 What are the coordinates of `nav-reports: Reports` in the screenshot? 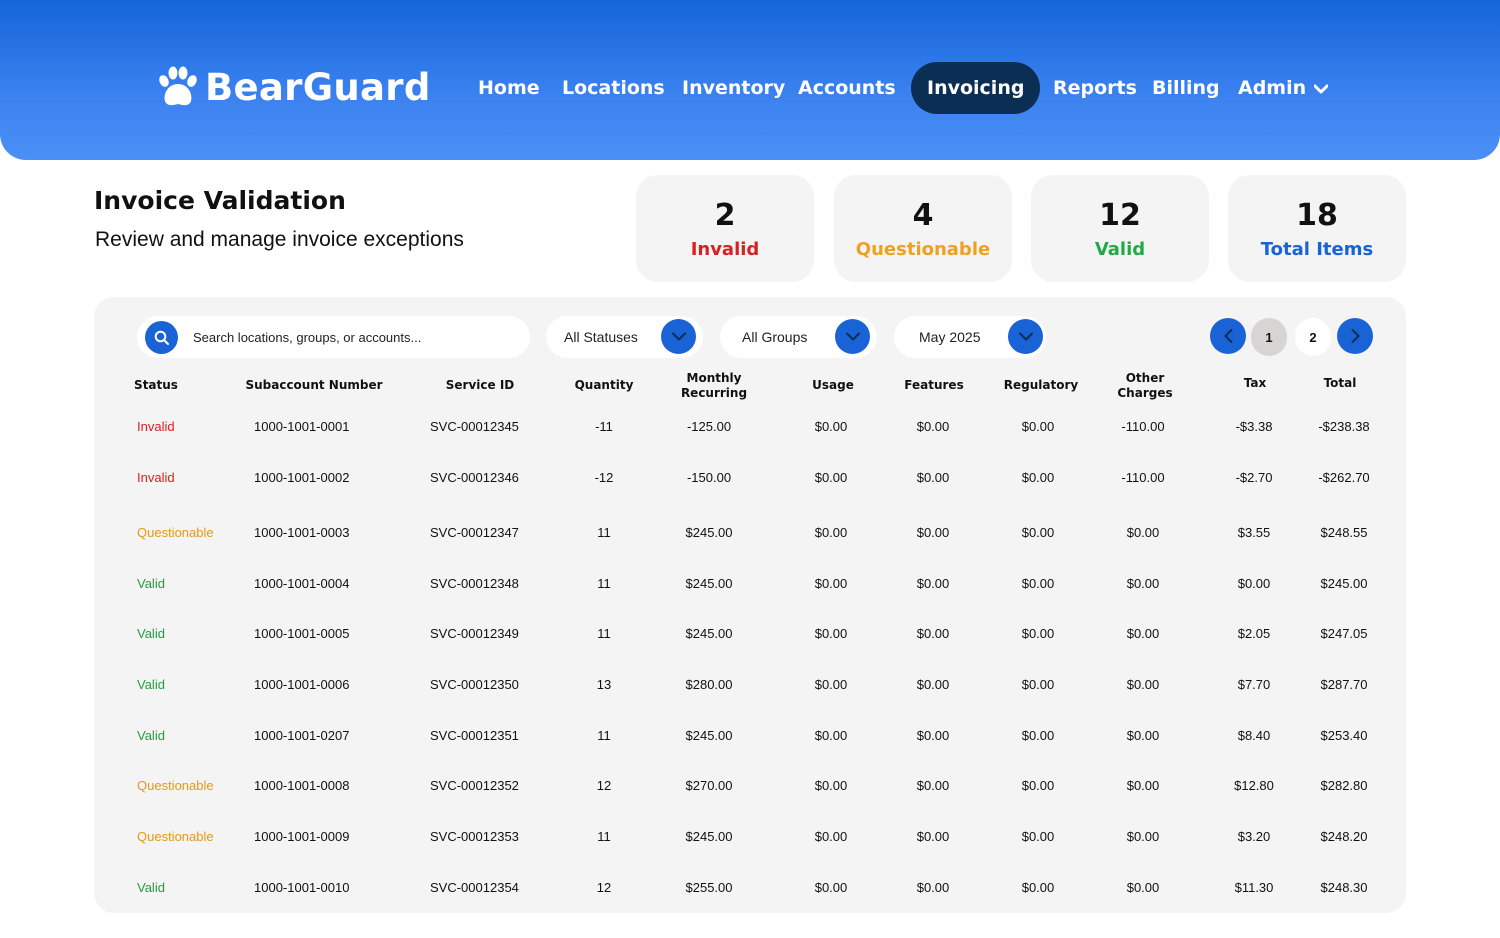 It's located at (1095, 88).